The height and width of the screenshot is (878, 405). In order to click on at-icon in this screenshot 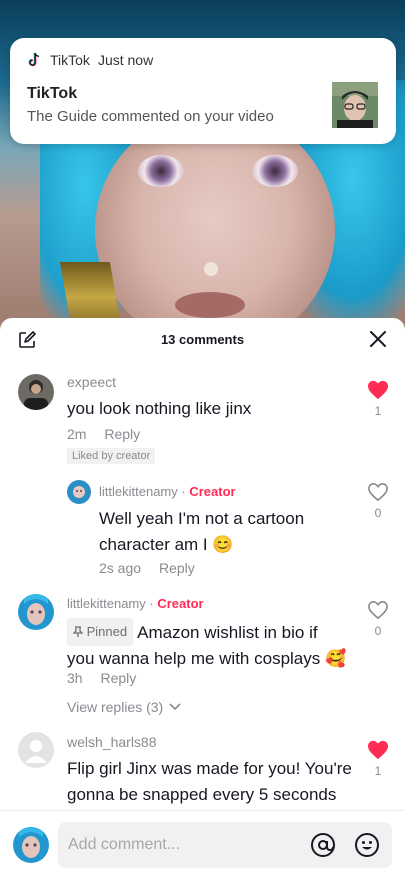, I will do `click(323, 845)`.